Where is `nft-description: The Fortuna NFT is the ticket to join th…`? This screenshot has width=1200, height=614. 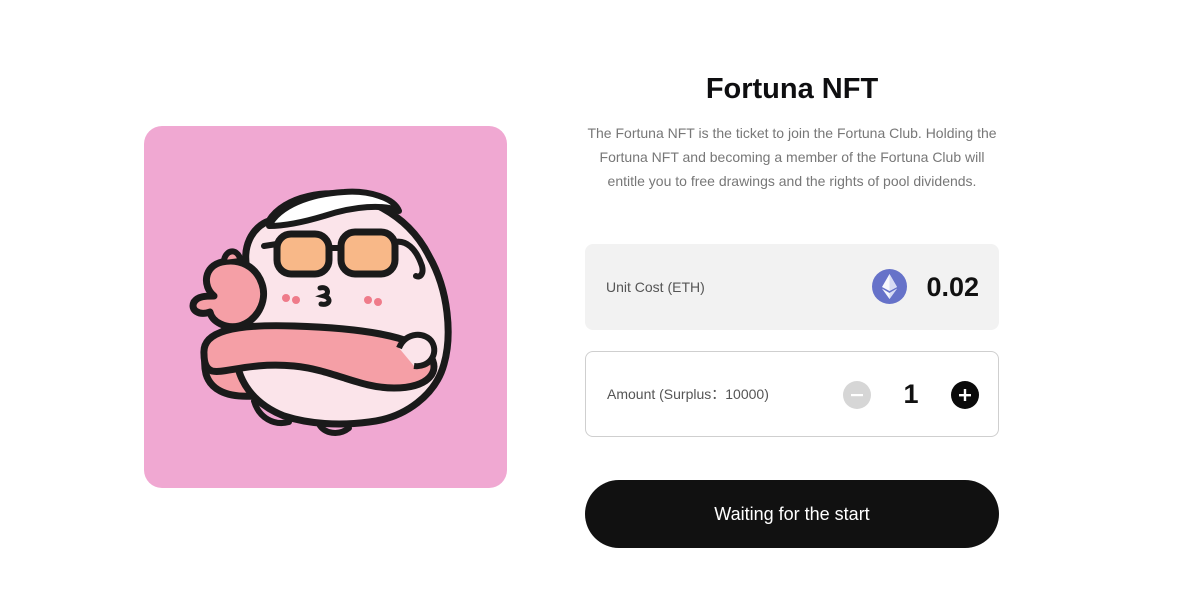 nft-description: The Fortuna NFT is the ticket to join th… is located at coordinates (792, 157).